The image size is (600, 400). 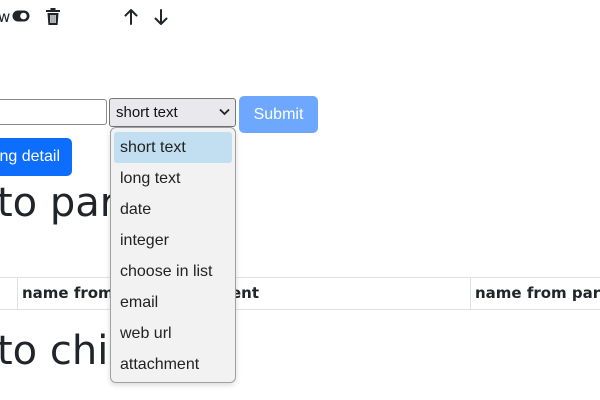 I want to click on heading-parent: to par, so click(x=58, y=203).